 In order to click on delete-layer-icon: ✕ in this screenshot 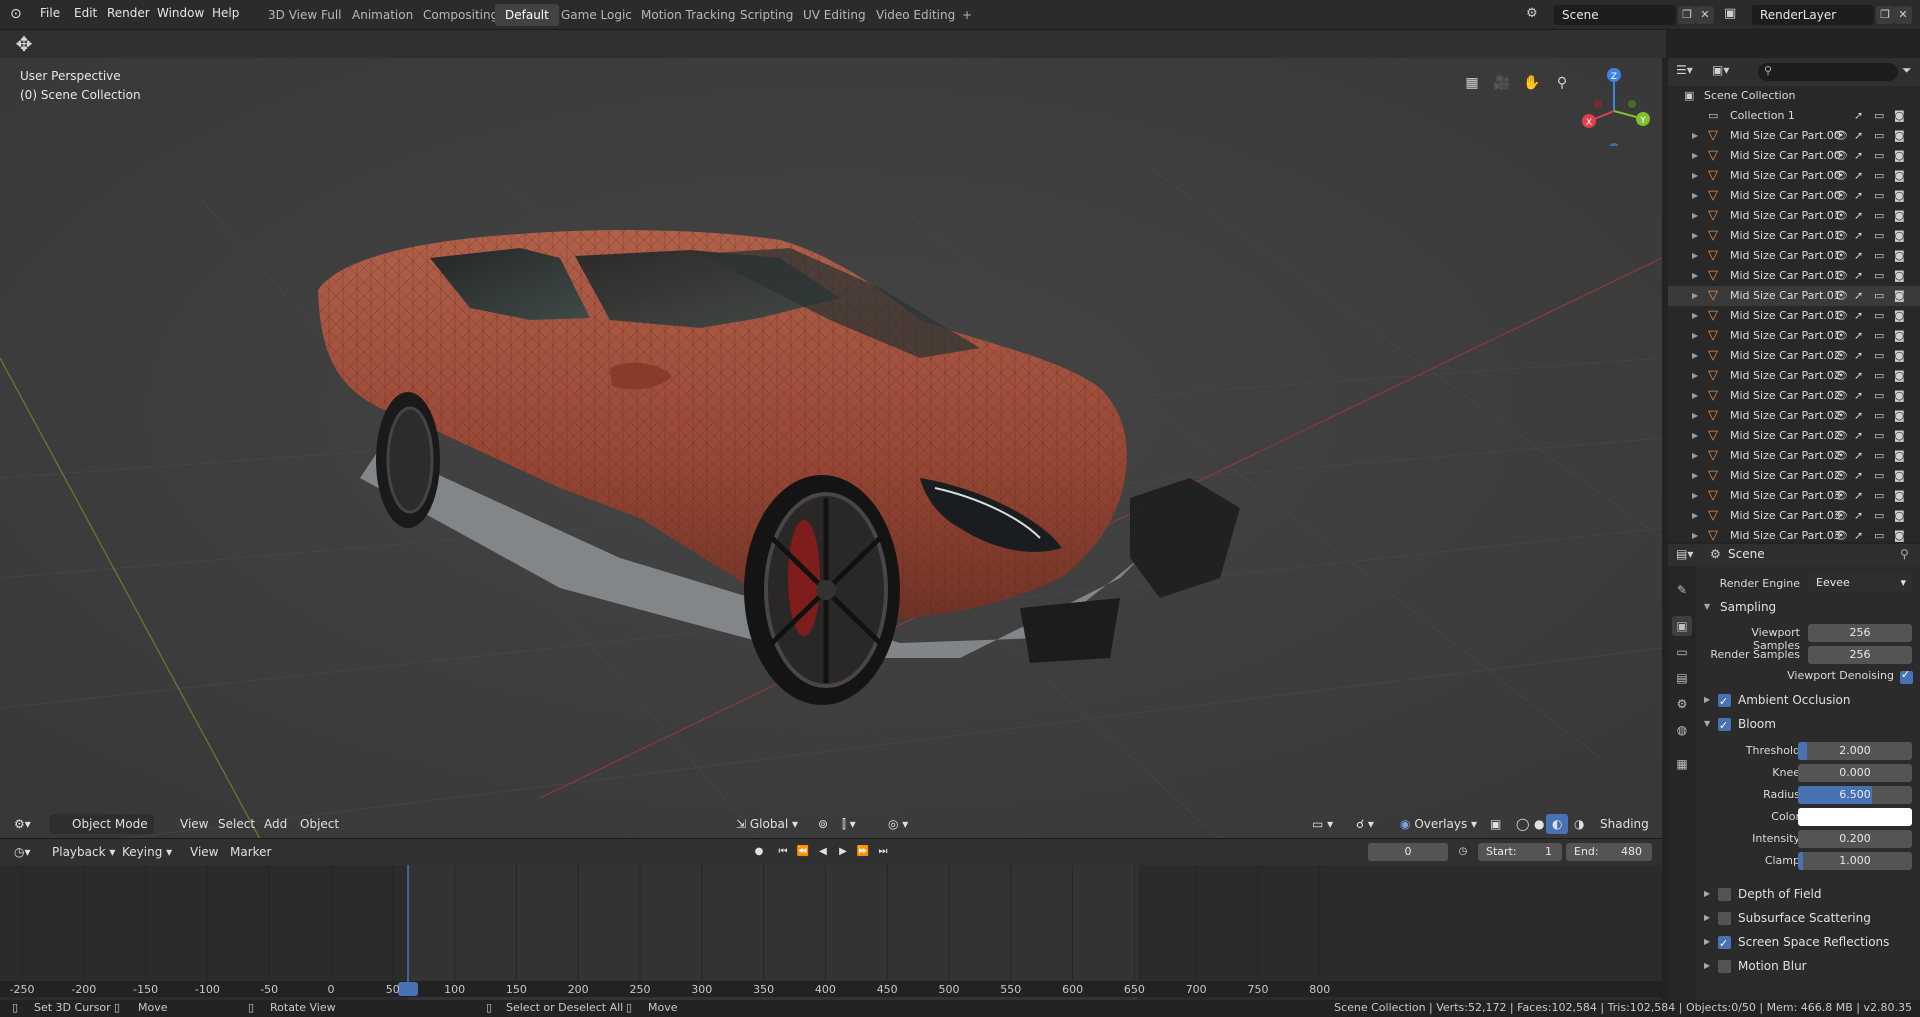, I will do `click(1903, 15)`.